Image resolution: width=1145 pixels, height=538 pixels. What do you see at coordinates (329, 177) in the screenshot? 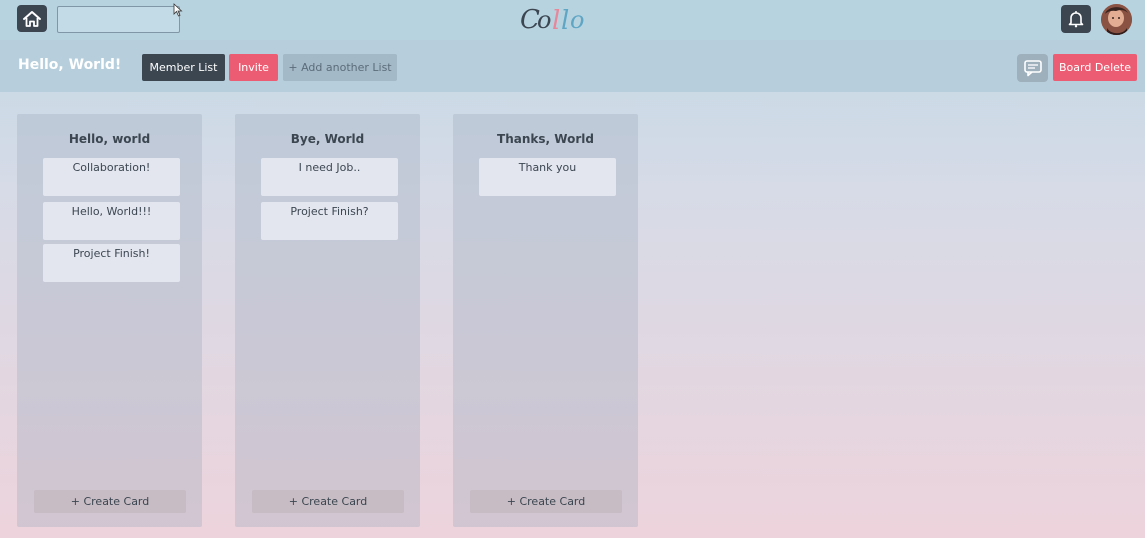
I see `card: I need Job..` at bounding box center [329, 177].